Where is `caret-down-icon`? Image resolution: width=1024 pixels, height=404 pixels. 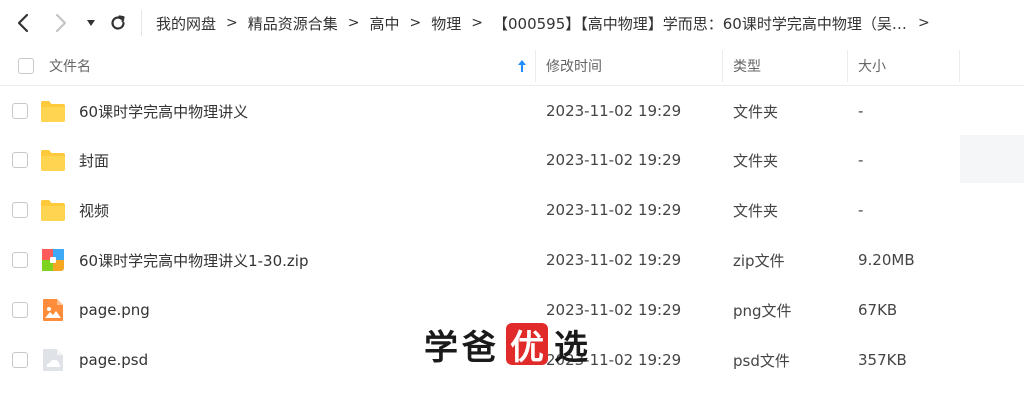
caret-down-icon is located at coordinates (91, 23).